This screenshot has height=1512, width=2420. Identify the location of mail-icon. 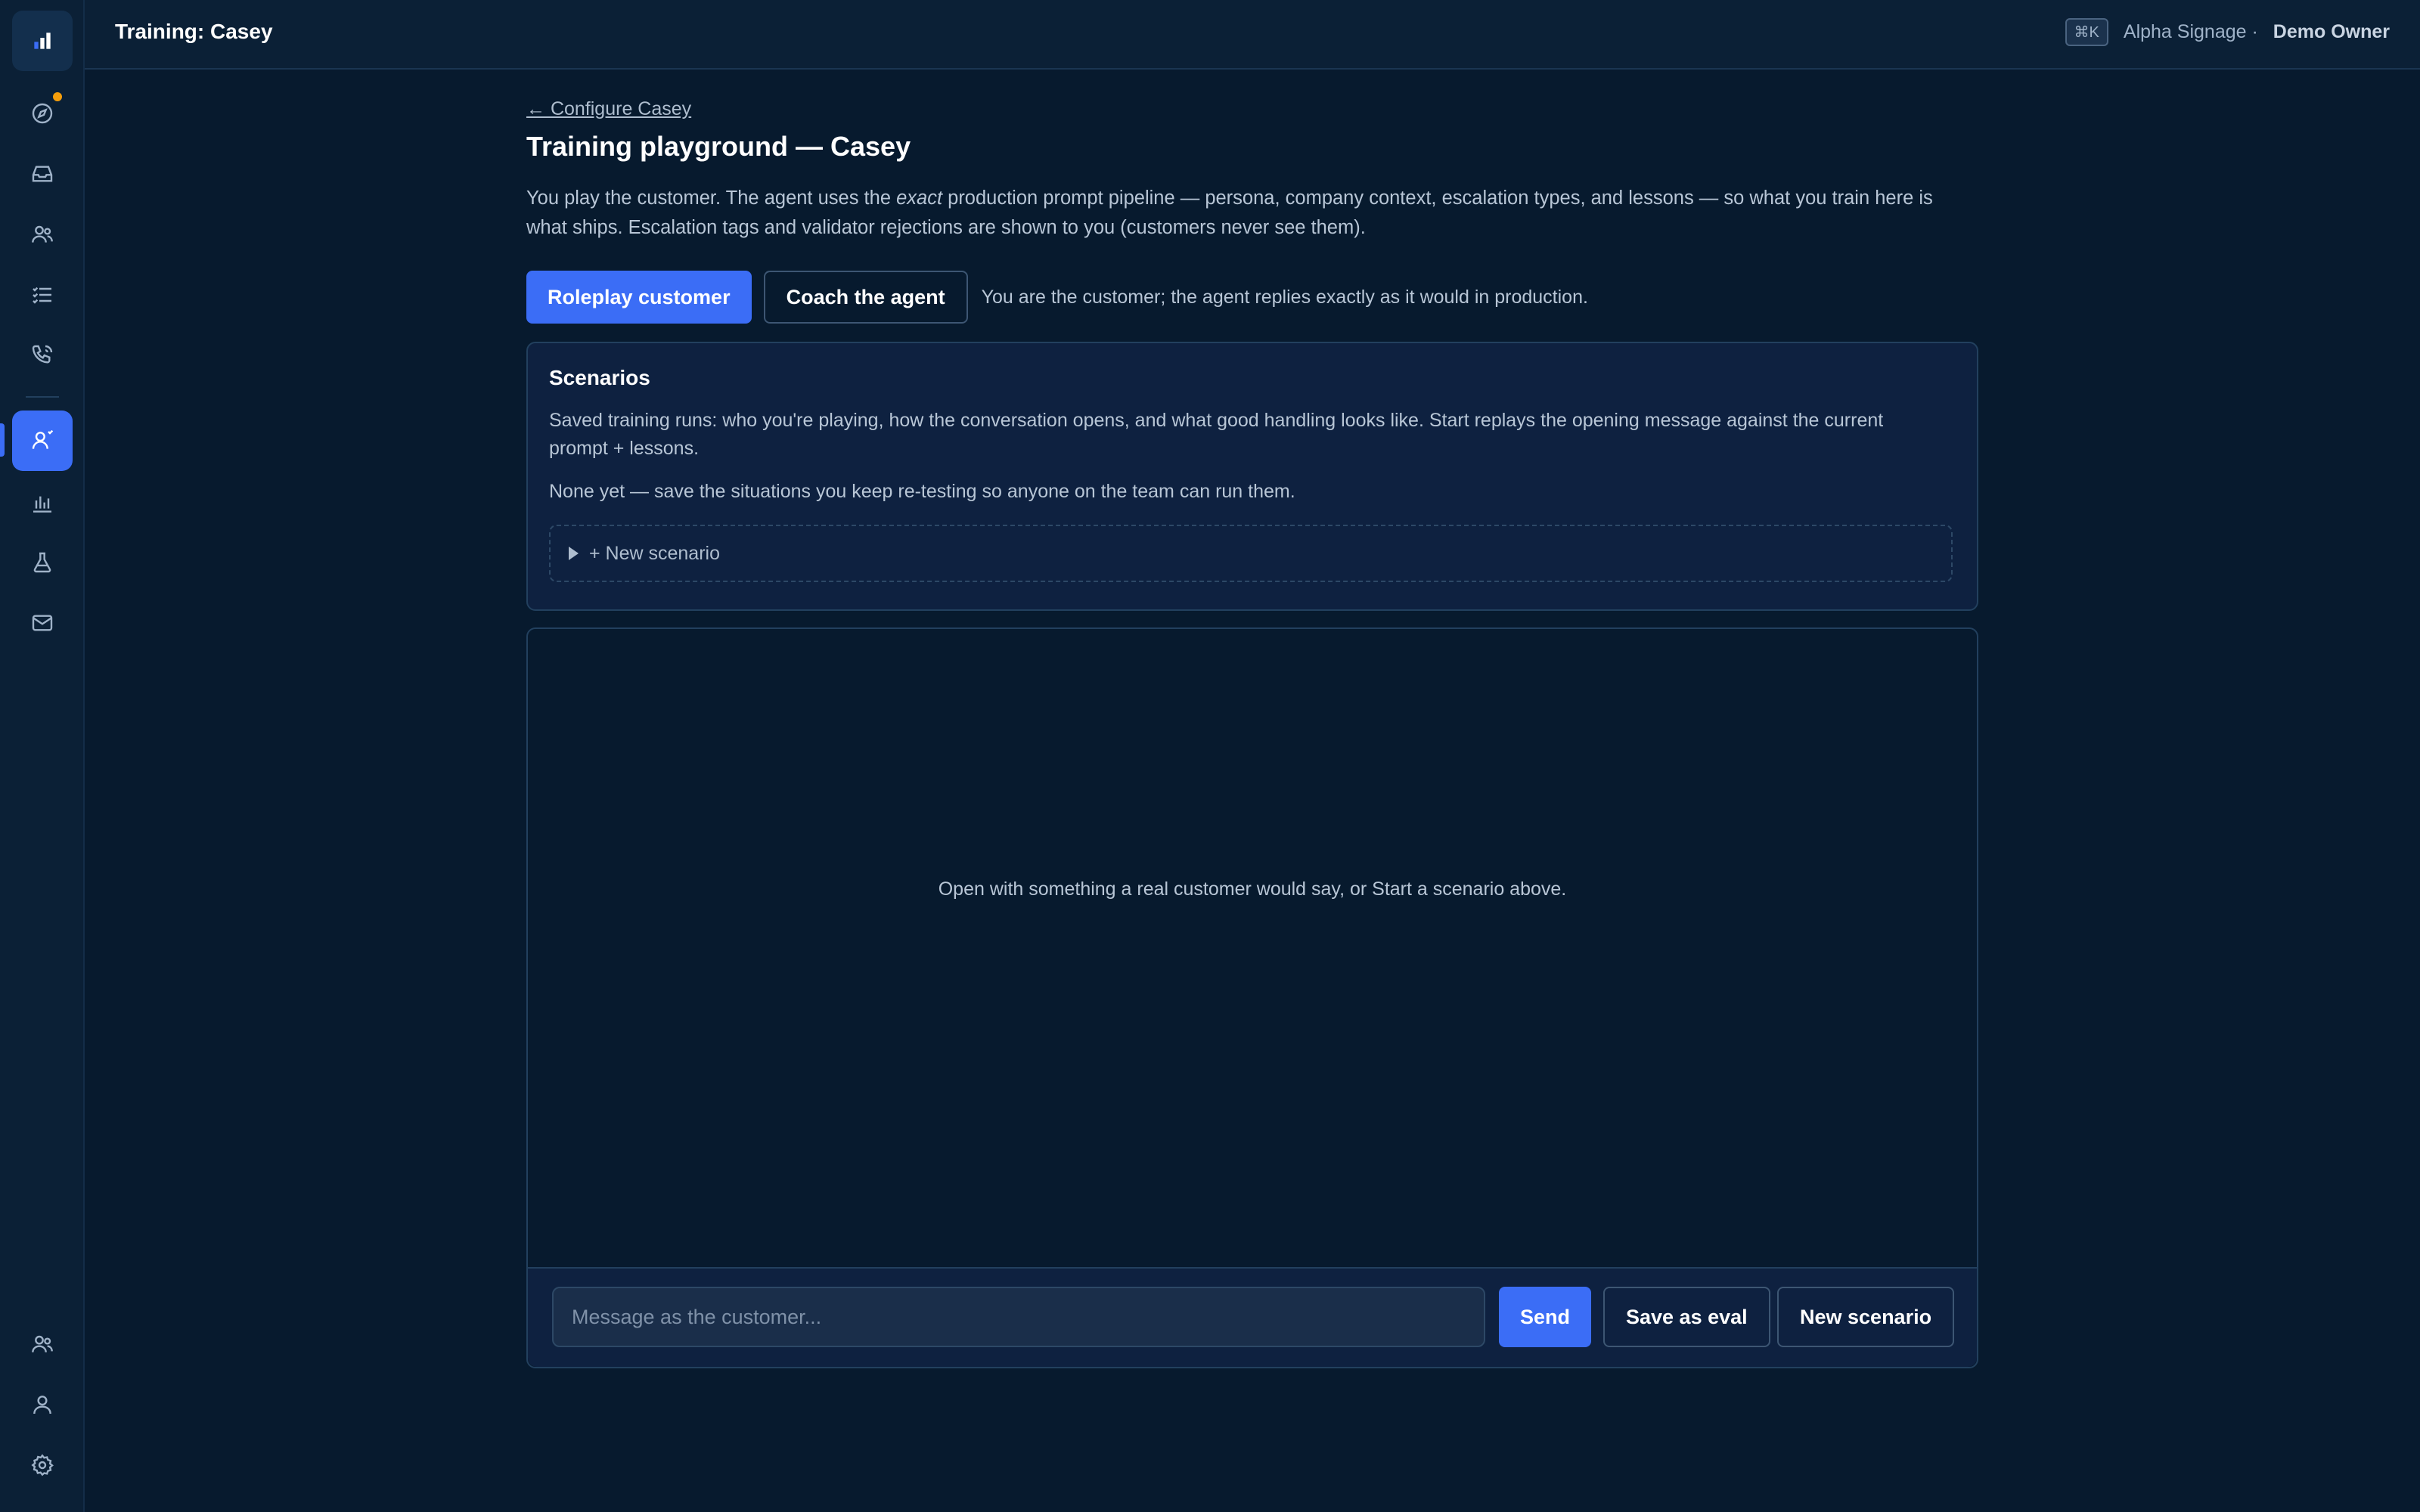
(42, 623).